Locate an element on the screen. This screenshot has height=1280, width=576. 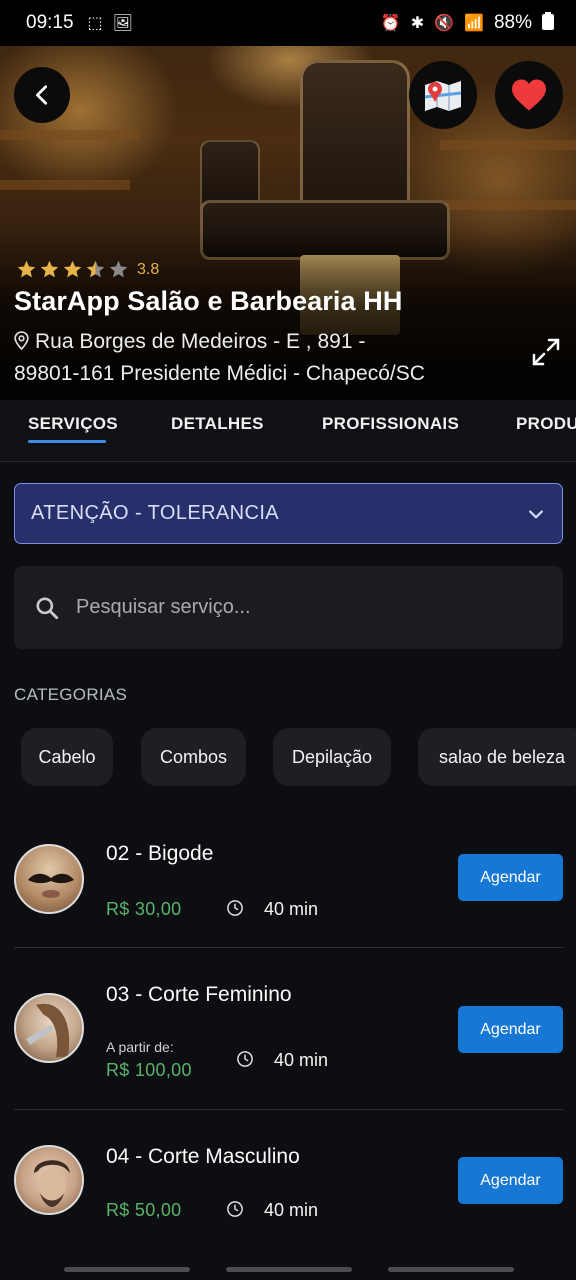
service-name: 02 - Bigode is located at coordinates (160, 853).